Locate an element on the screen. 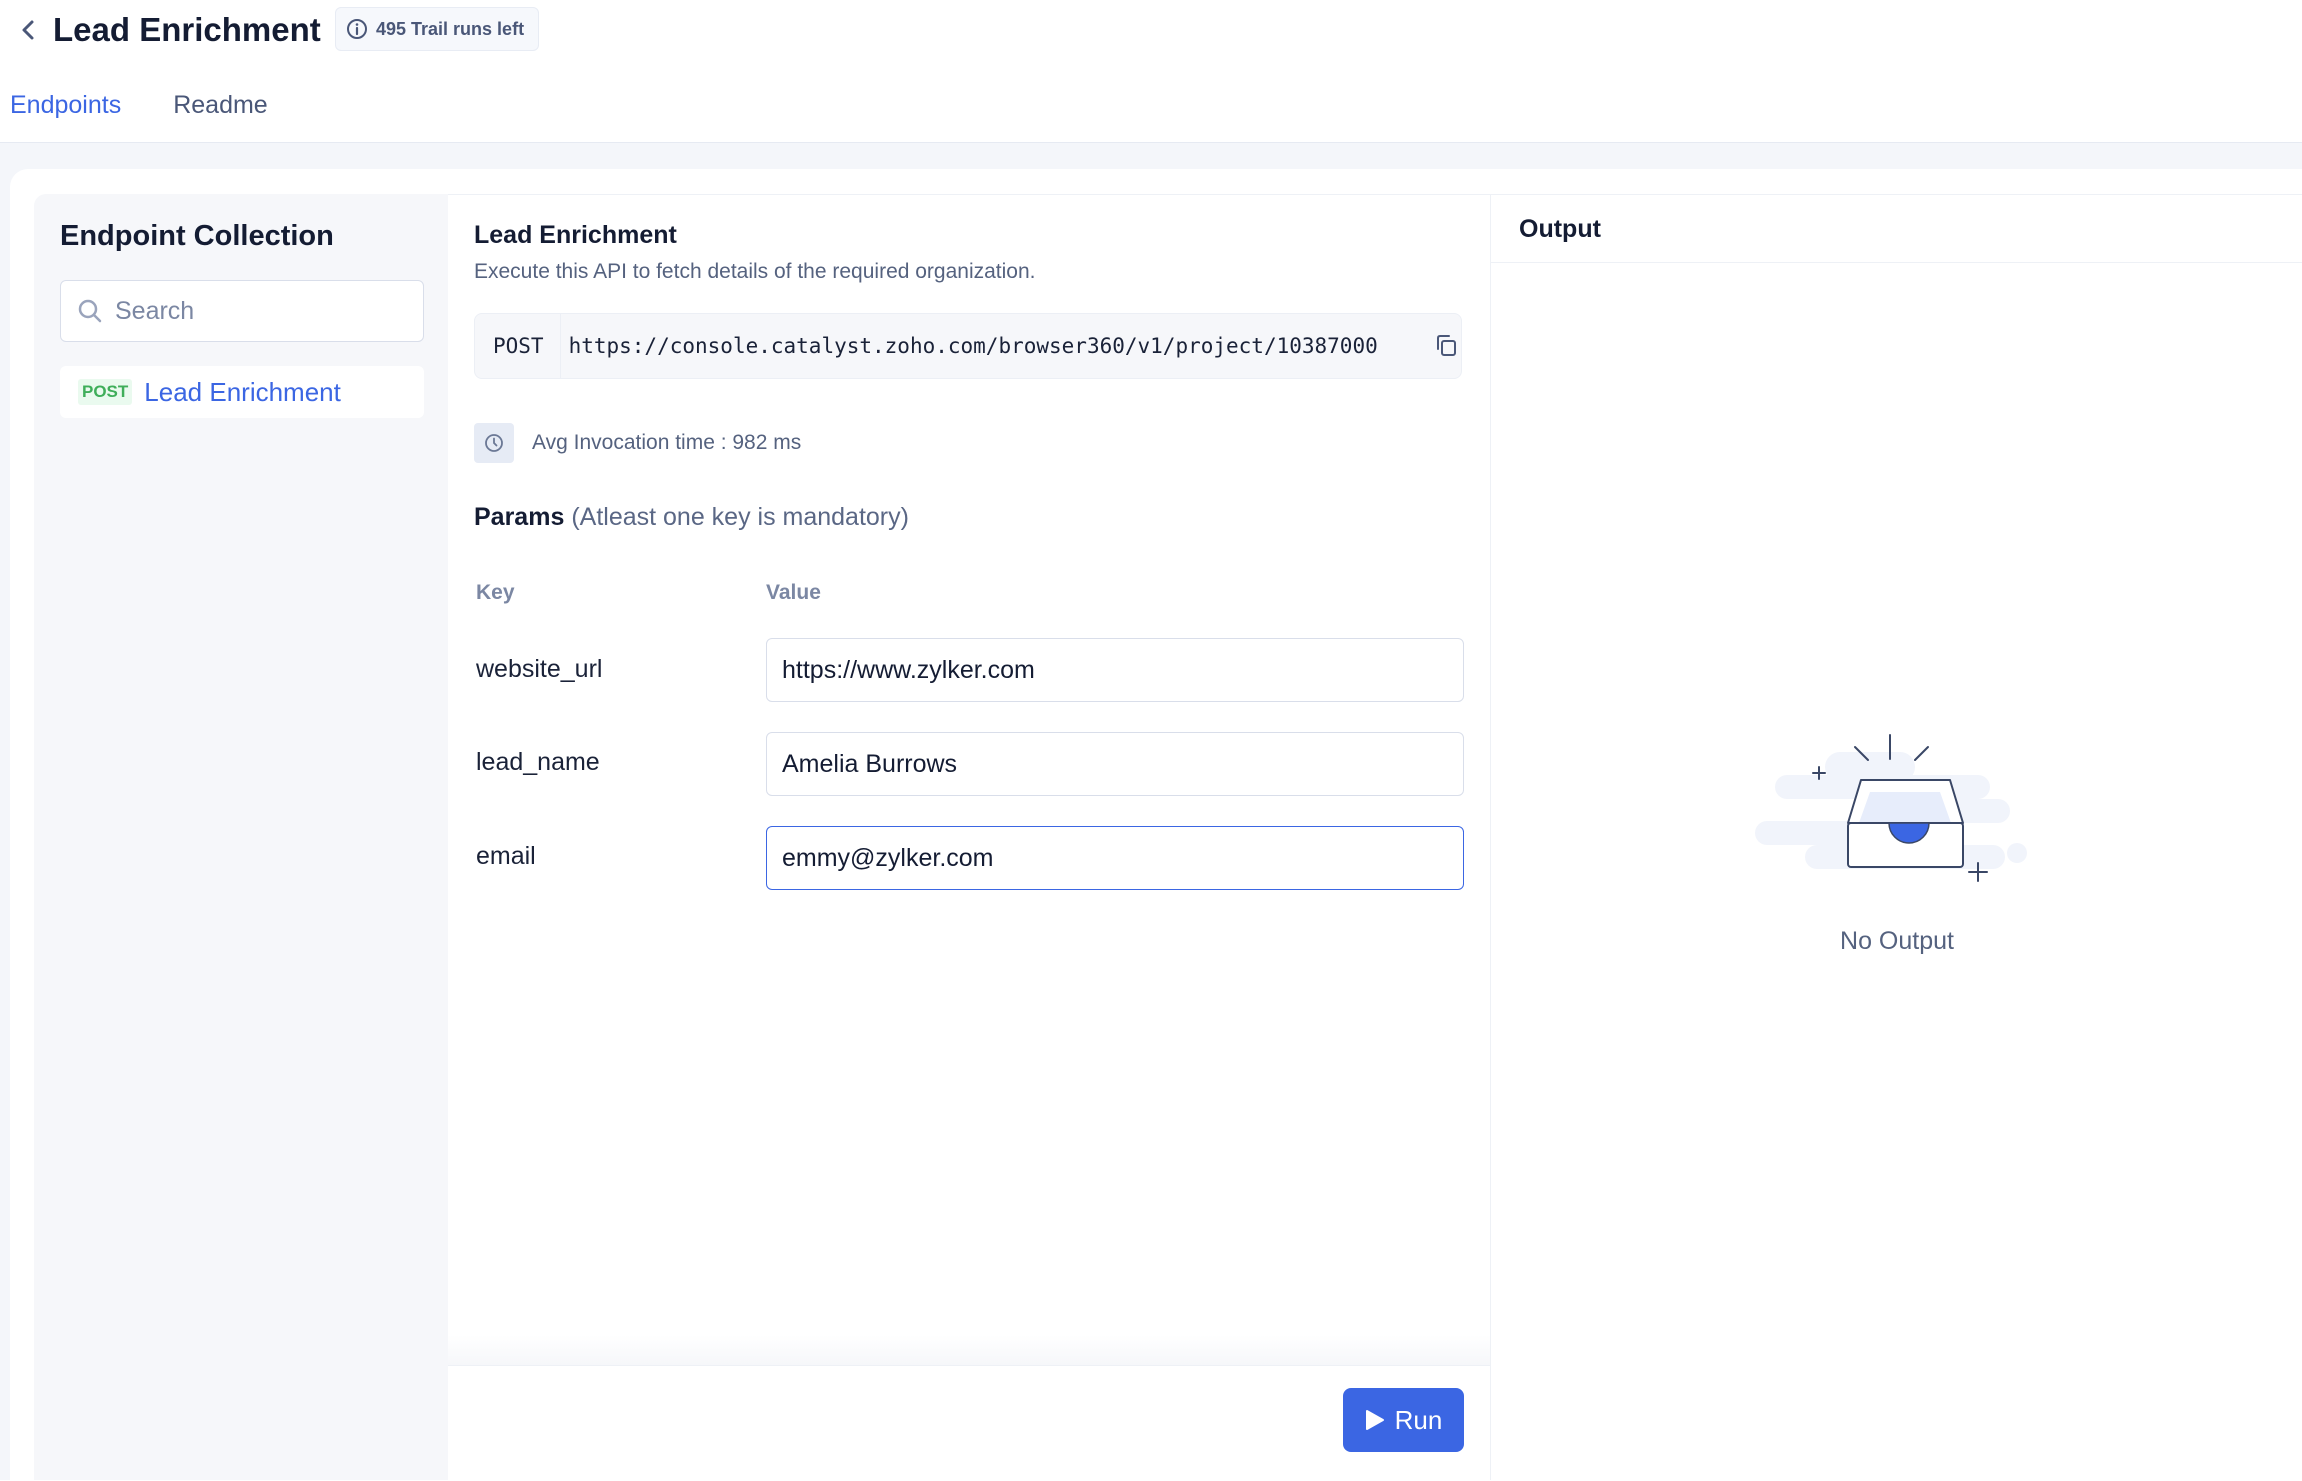  run-button: Run is located at coordinates (1403, 1420).